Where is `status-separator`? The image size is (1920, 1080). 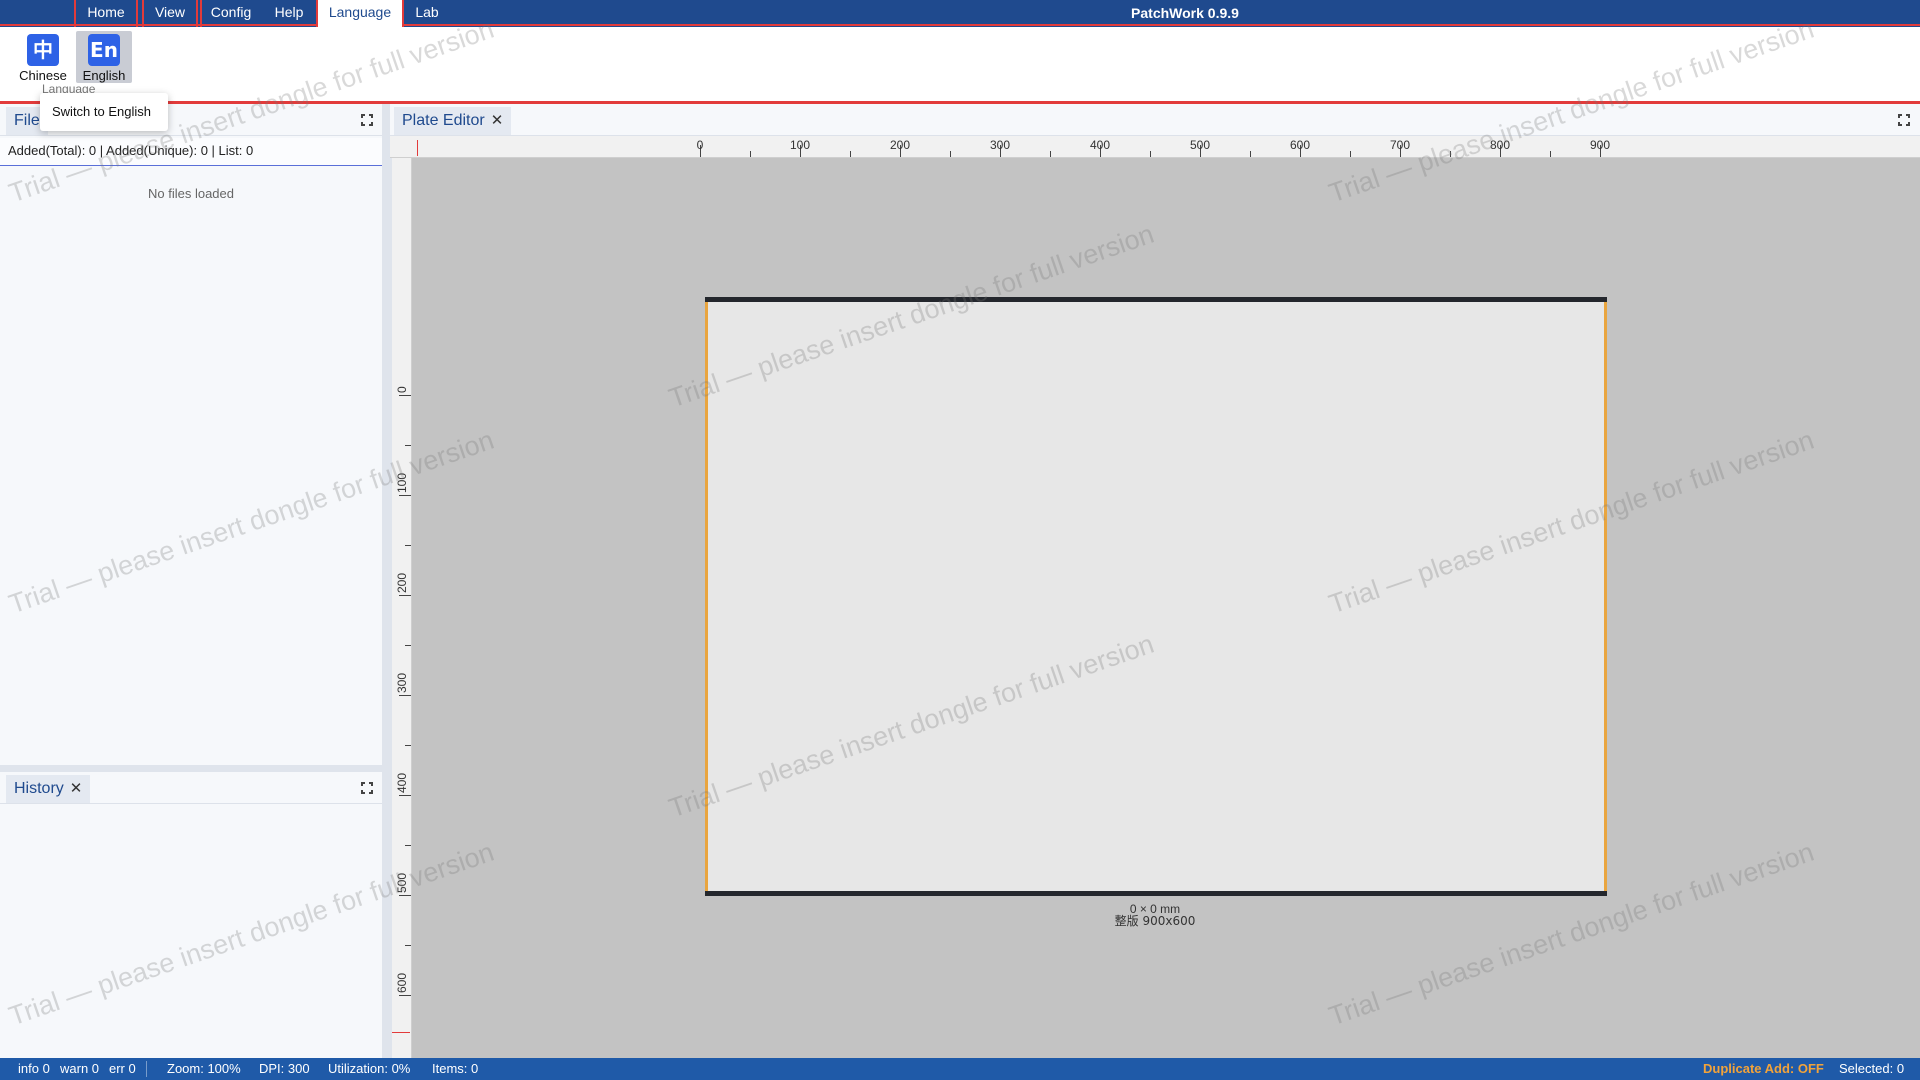 status-separator is located at coordinates (146, 1069).